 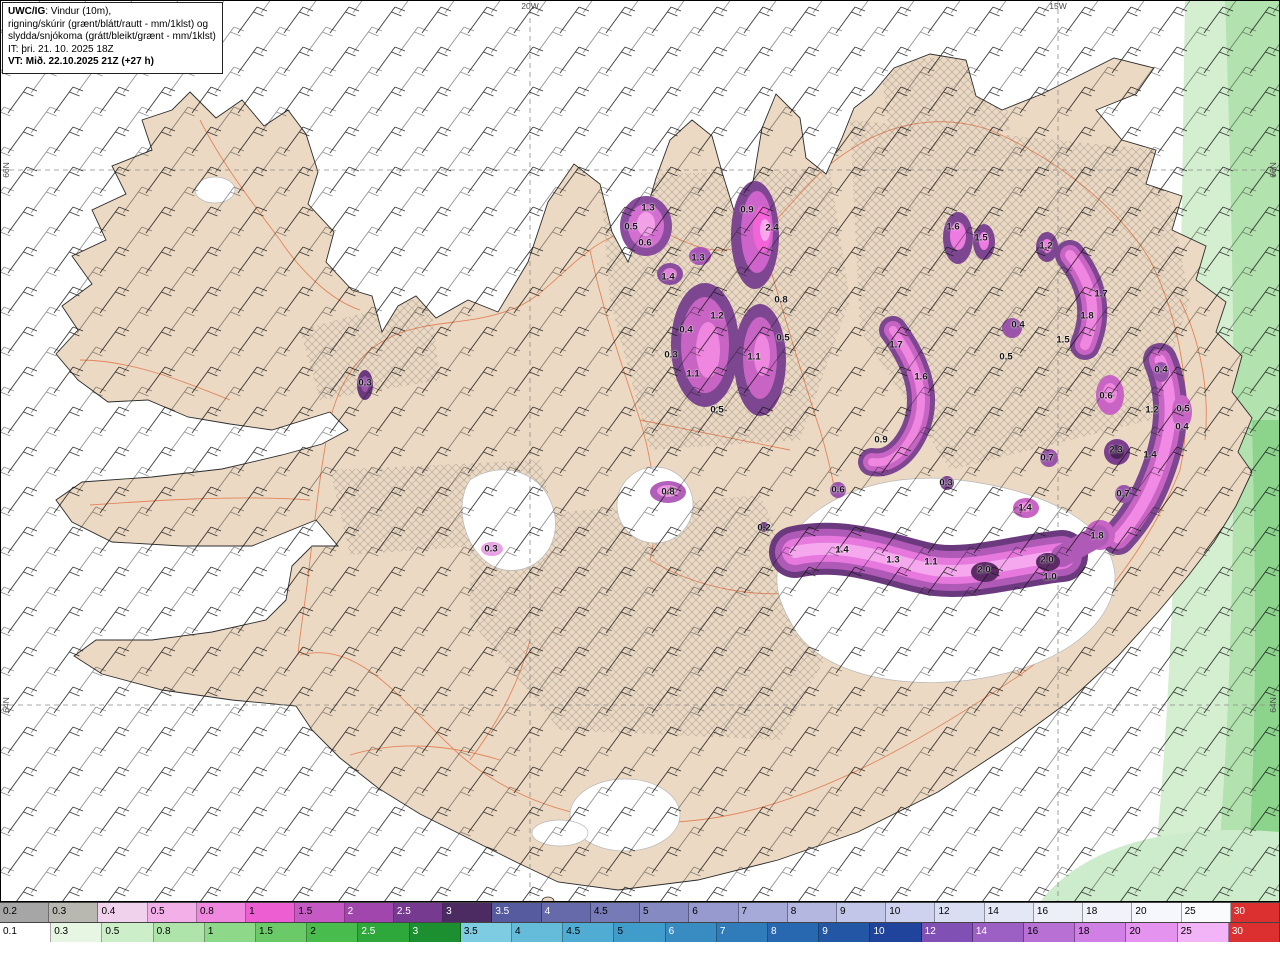 What do you see at coordinates (123, 912) in the screenshot?
I see `colorbar-cell-snow-0.4: 0.4` at bounding box center [123, 912].